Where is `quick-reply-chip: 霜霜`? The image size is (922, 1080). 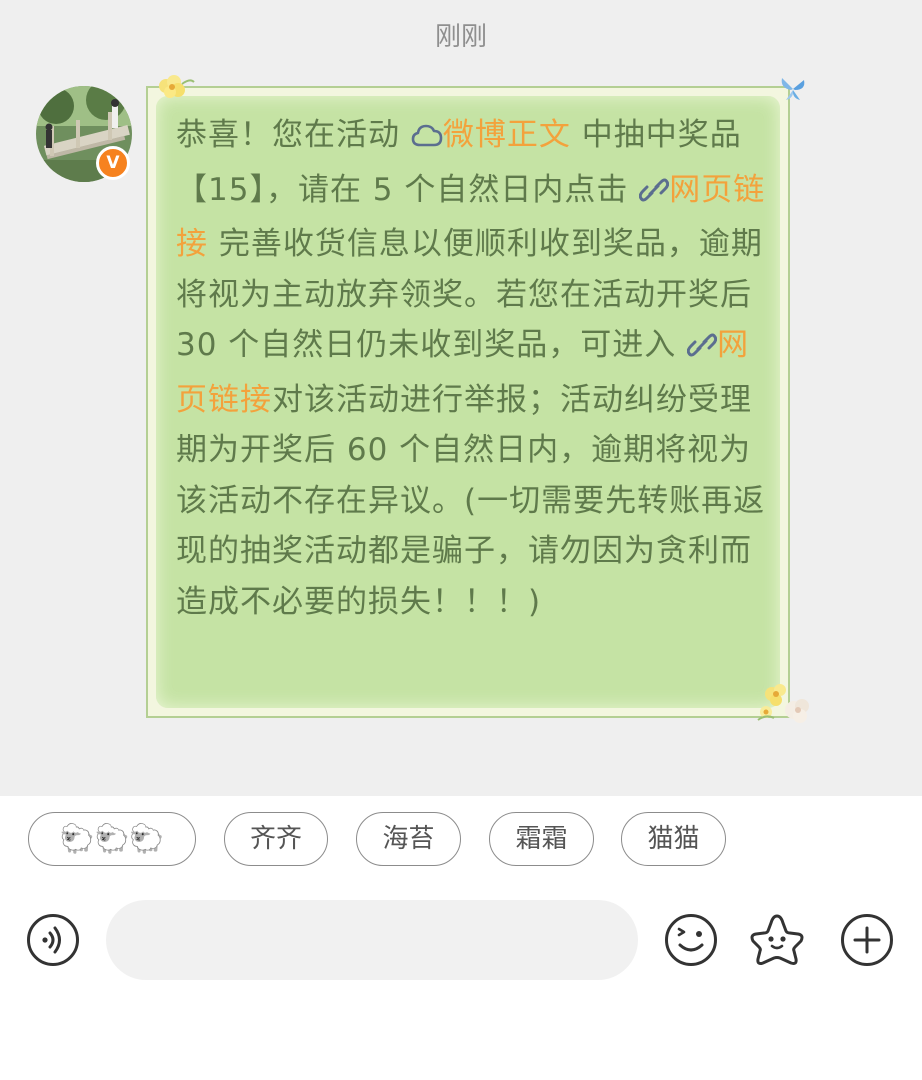 quick-reply-chip: 霜霜 is located at coordinates (541, 839).